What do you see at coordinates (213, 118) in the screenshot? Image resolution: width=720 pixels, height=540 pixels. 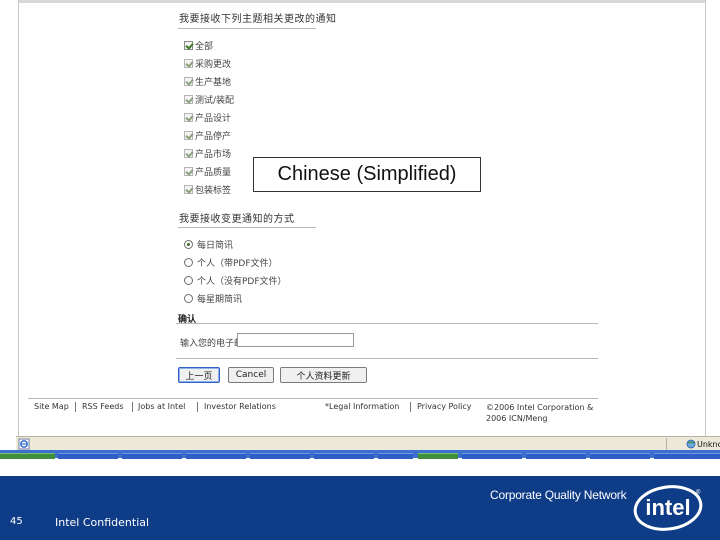 I see `checkbox-label: 产品设计` at bounding box center [213, 118].